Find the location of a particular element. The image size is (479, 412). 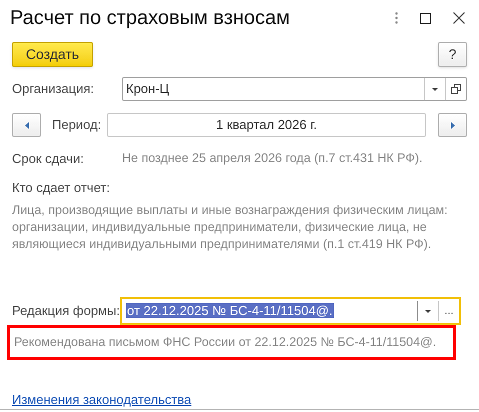

right-arrow-icon is located at coordinates (452, 125).